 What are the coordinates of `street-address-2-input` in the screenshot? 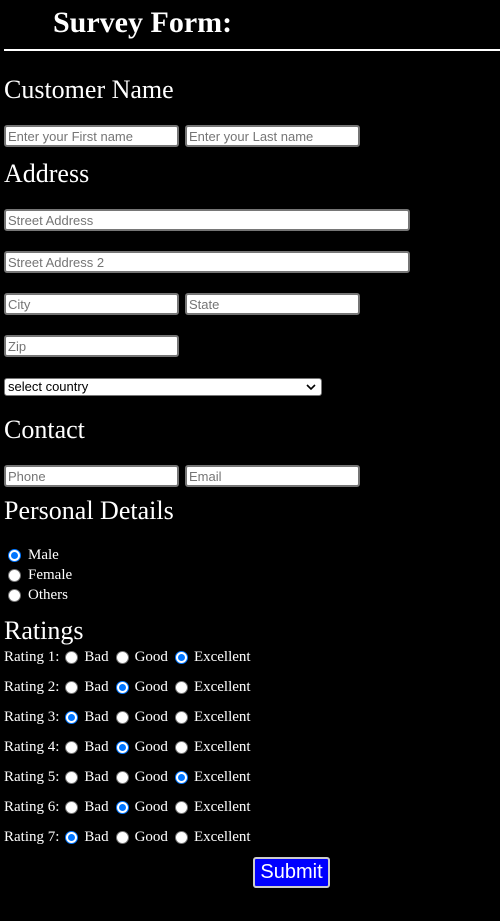 It's located at (207, 262).